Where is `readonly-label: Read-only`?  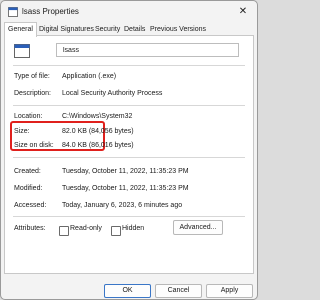
readonly-label: Read-only is located at coordinates (86, 228).